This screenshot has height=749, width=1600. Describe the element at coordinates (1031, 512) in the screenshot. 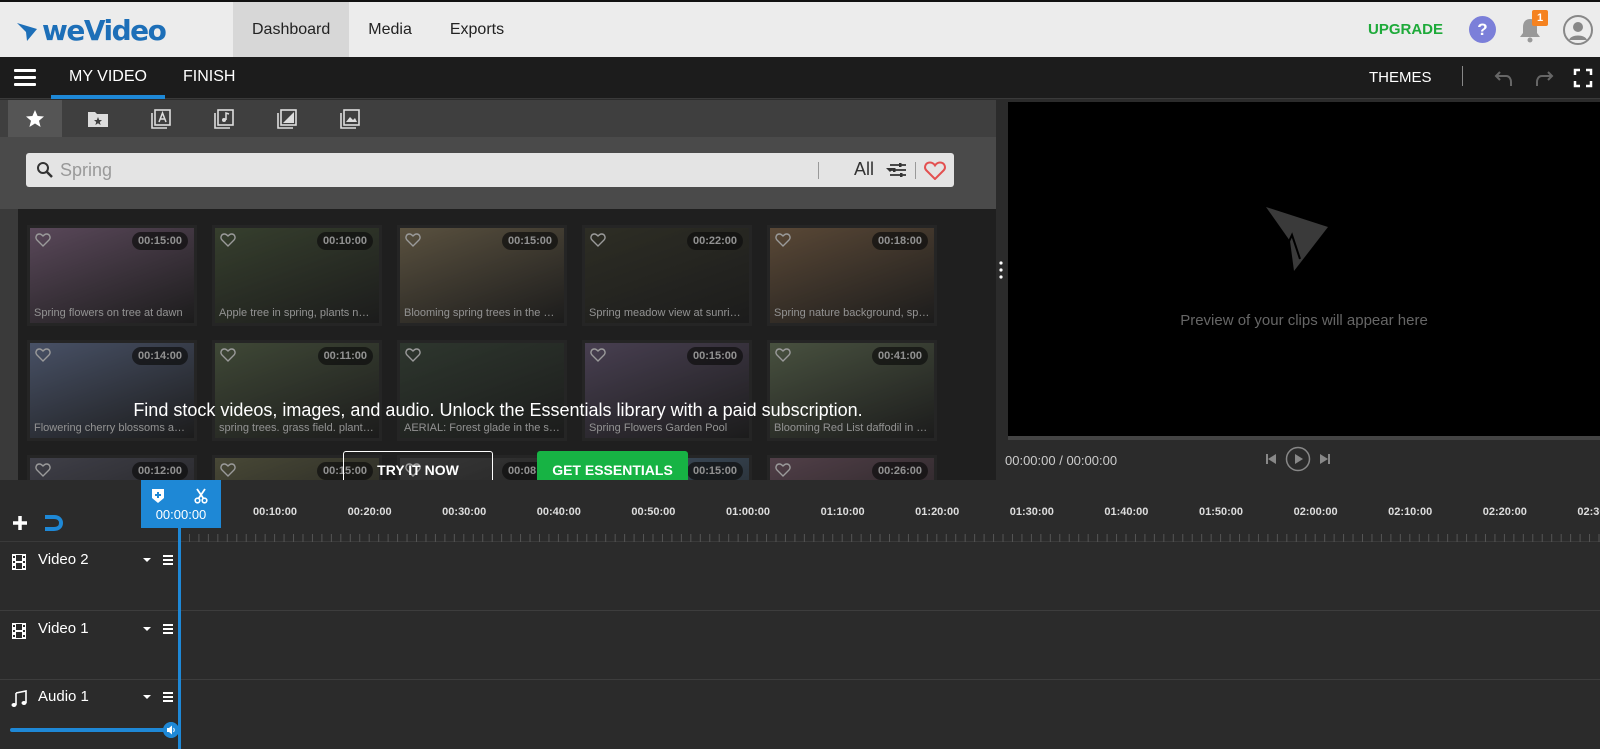

I see `ruler-tick-label: 01:30:00` at that location.